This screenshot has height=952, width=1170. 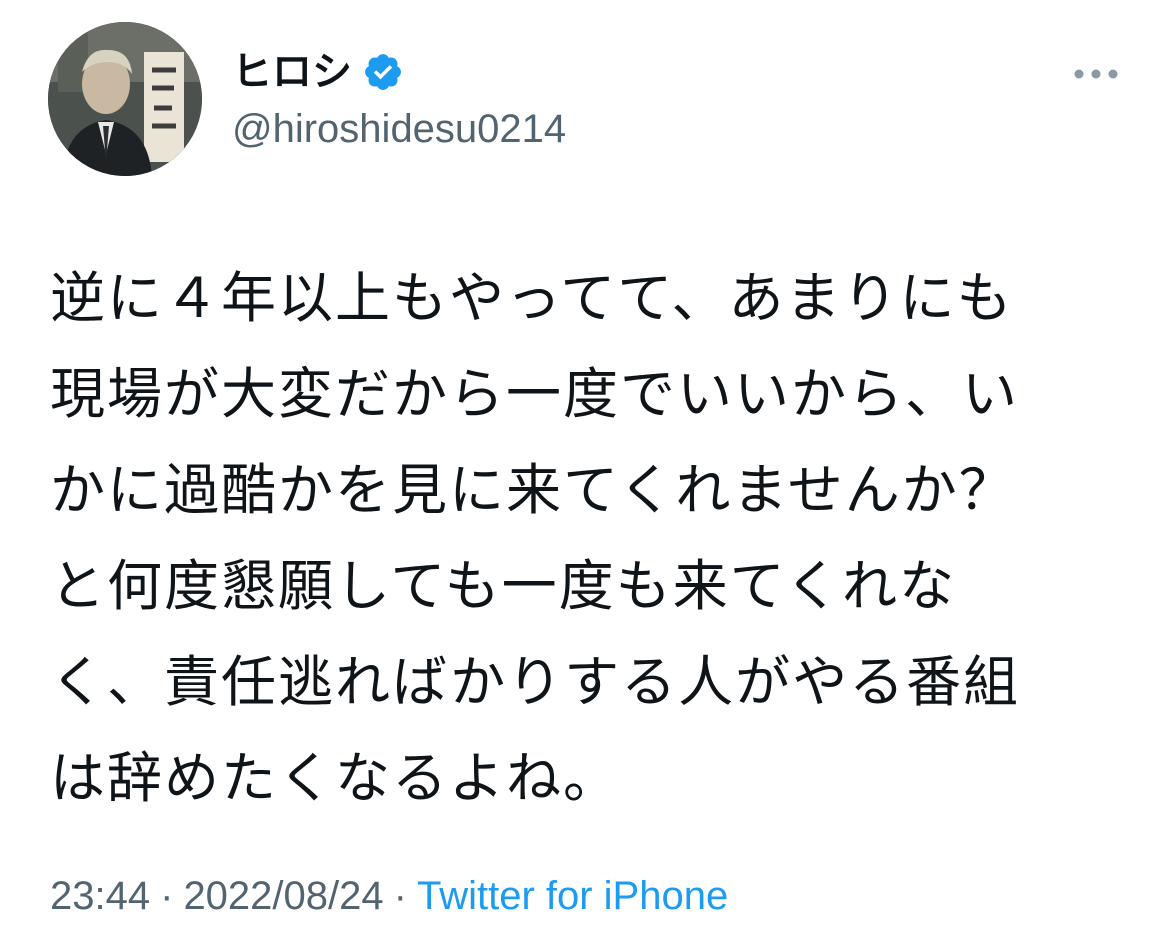 I want to click on tweet-text-line: 逆に４年以上もやってて、あまりにも, so click(x=532, y=298).